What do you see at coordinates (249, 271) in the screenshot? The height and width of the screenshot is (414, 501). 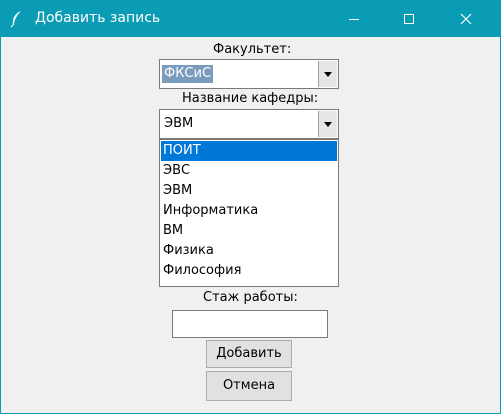 I see `dropdown-option: Философия` at bounding box center [249, 271].